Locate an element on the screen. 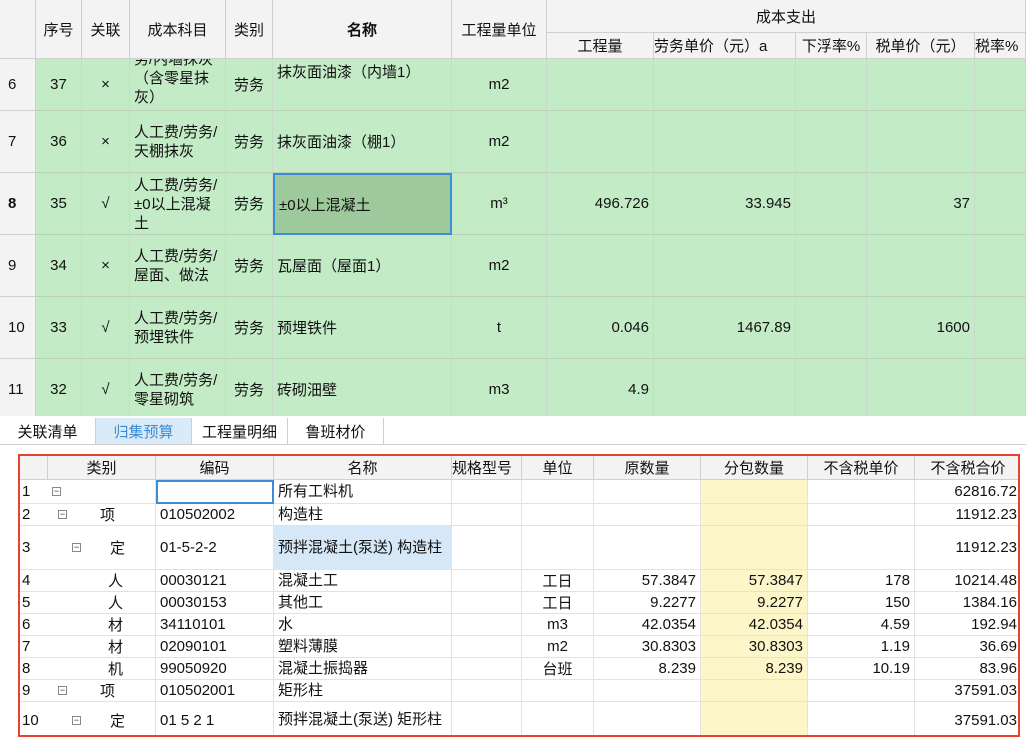 This screenshot has height=742, width=1026. cell-labor-price: 1467.89 is located at coordinates (725, 328).